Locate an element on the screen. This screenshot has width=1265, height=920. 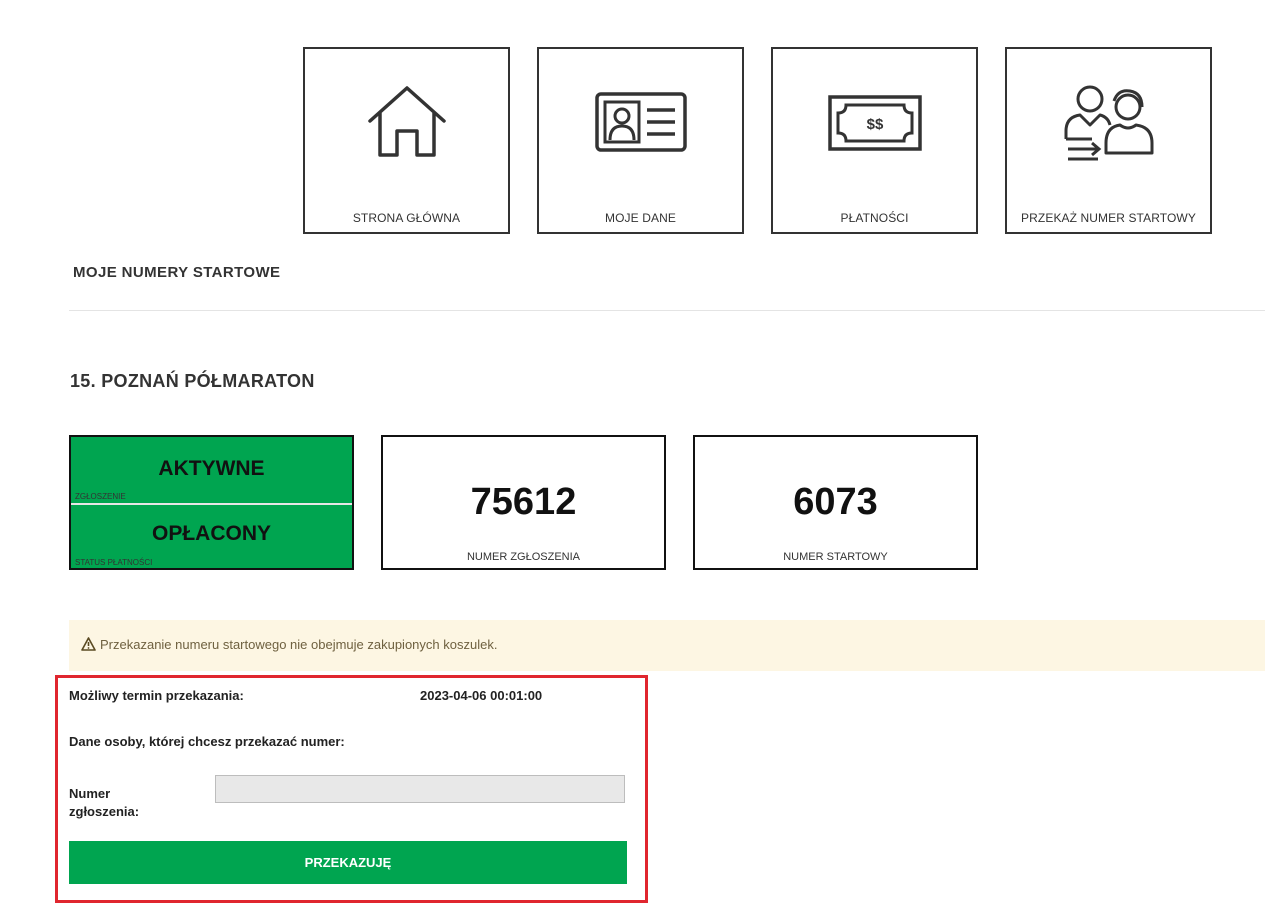
nav-tile-payments-label: PŁATNOŚCI is located at coordinates (874, 218).